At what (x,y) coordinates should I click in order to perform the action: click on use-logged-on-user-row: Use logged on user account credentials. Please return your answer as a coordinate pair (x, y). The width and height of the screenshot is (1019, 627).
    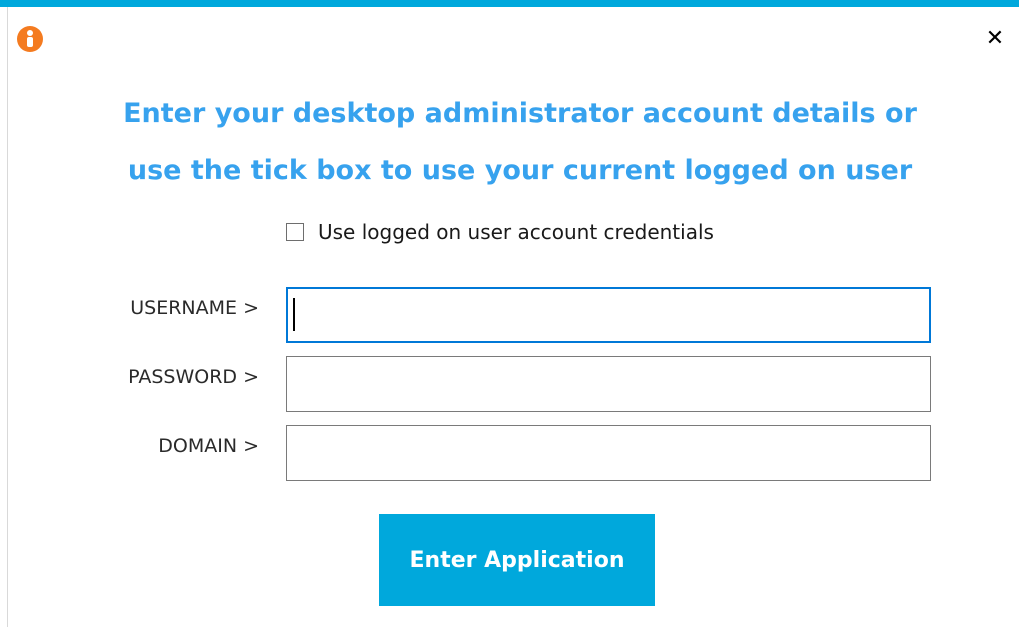
    Looking at the image, I should click on (500, 232).